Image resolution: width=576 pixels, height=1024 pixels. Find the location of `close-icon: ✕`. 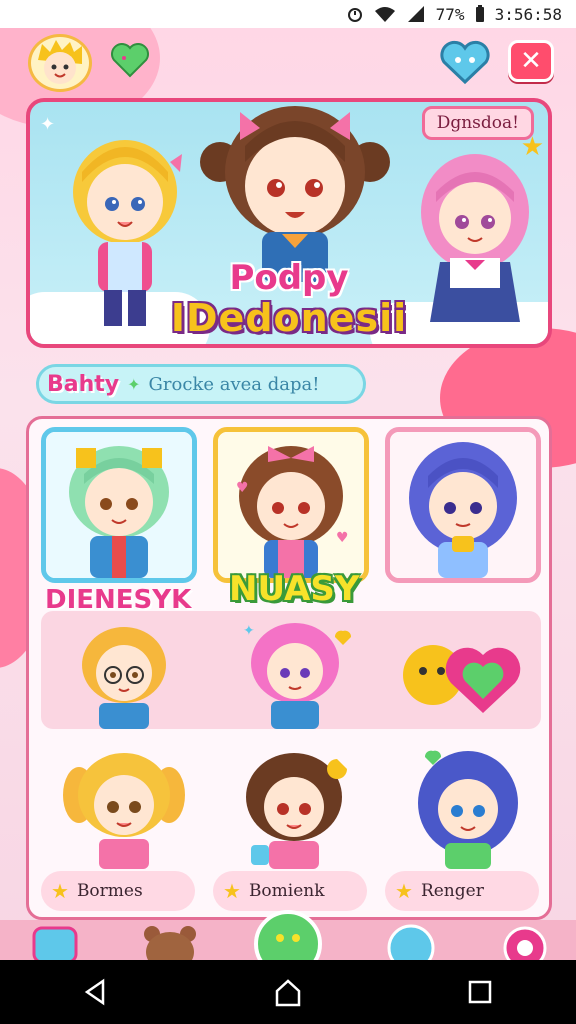

close-icon: ✕ is located at coordinates (531, 61).